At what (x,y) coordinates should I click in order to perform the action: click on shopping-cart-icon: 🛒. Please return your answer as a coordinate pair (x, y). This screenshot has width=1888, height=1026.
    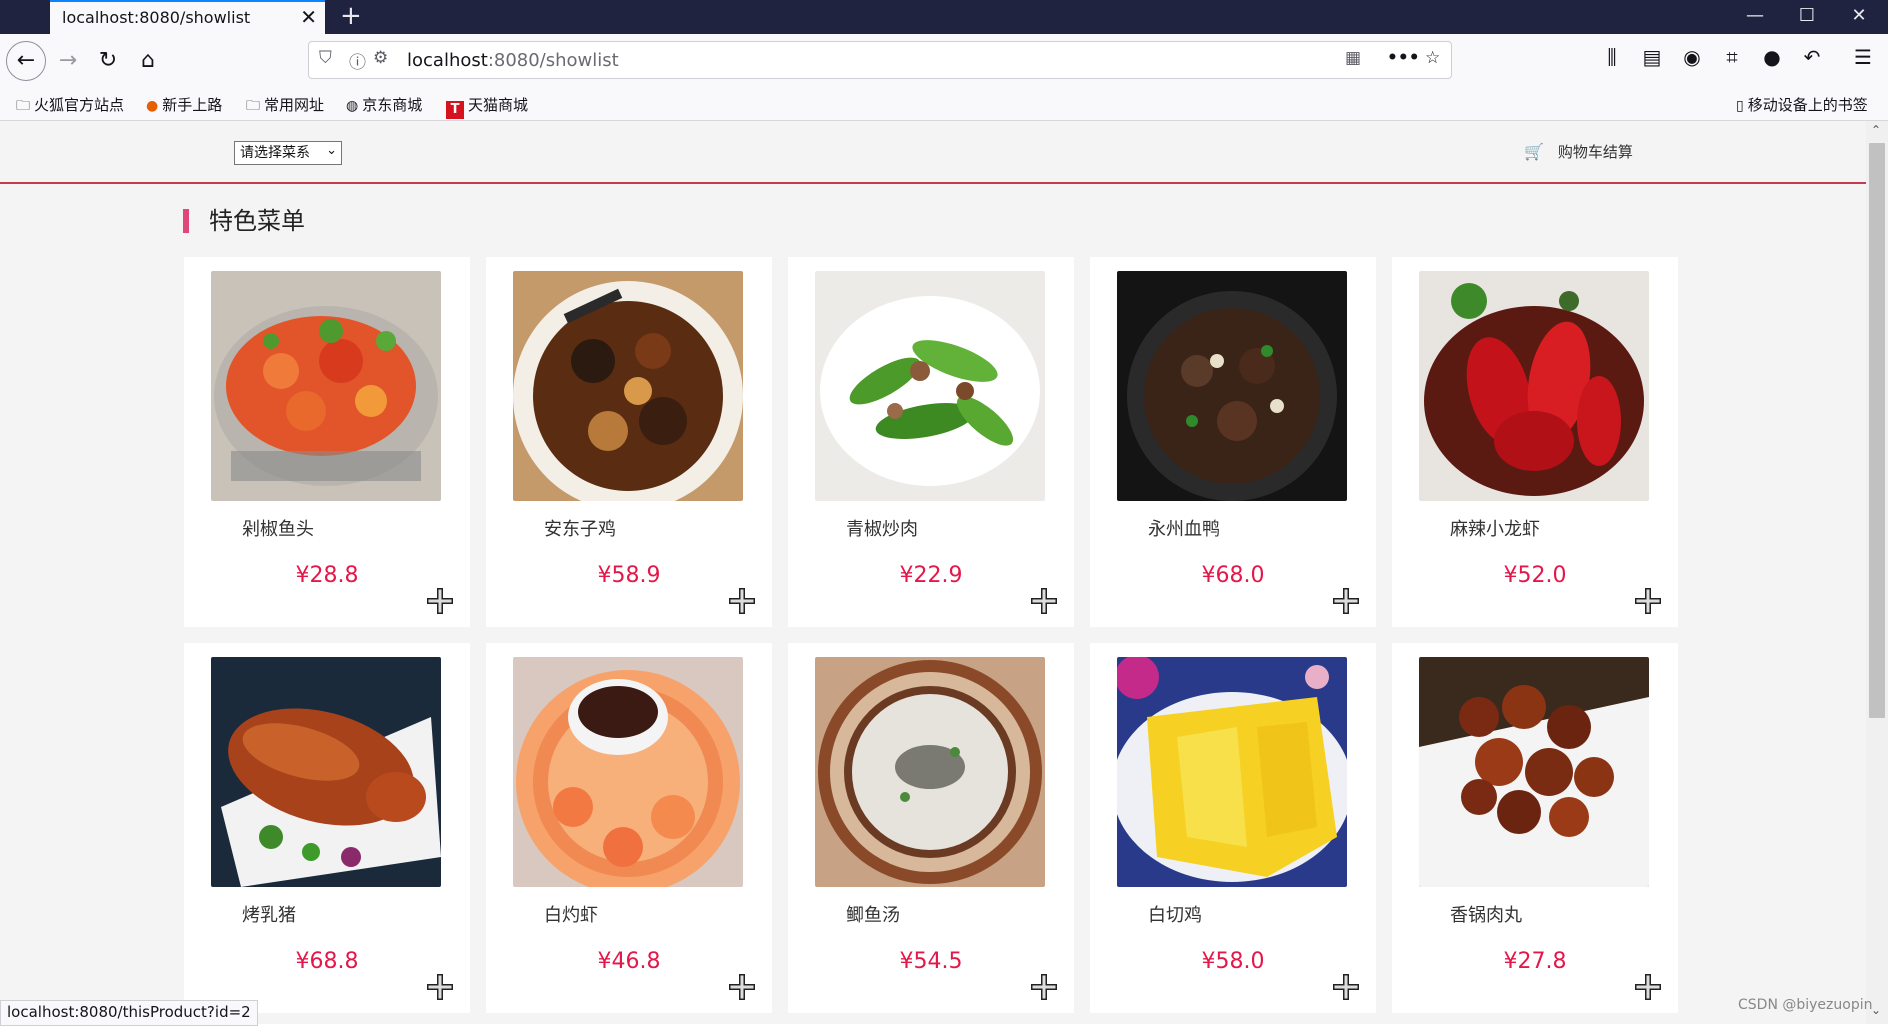
    Looking at the image, I should click on (1534, 151).